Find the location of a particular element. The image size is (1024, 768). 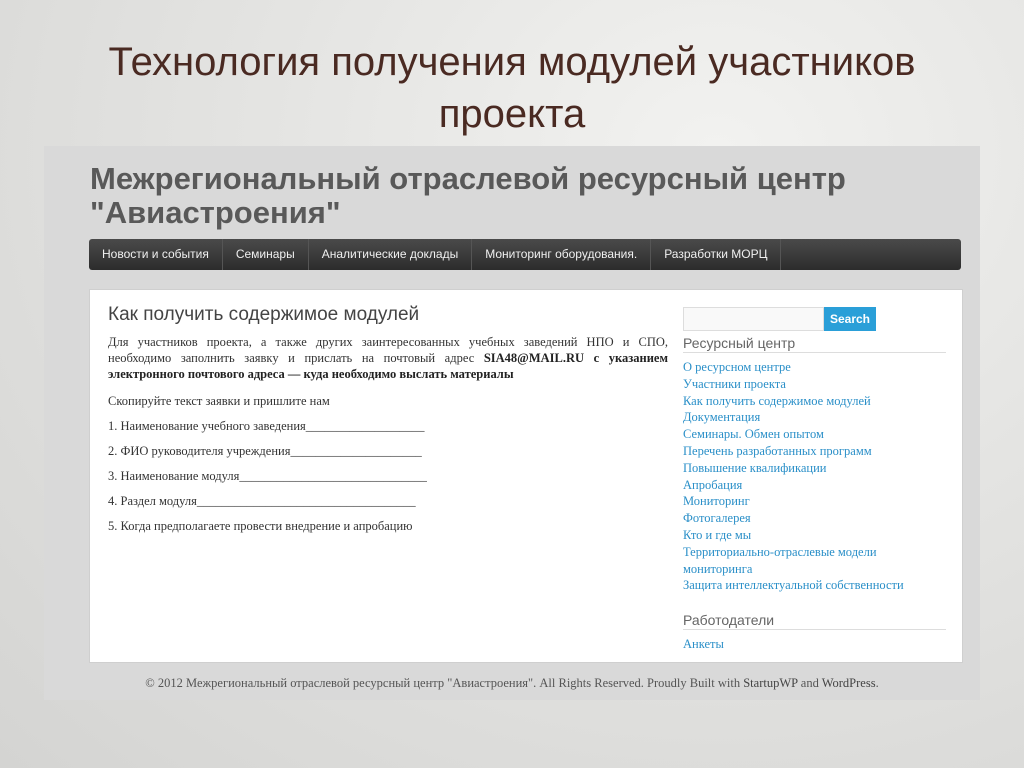

widget-title-employers: Работодатели is located at coordinates (814, 621).